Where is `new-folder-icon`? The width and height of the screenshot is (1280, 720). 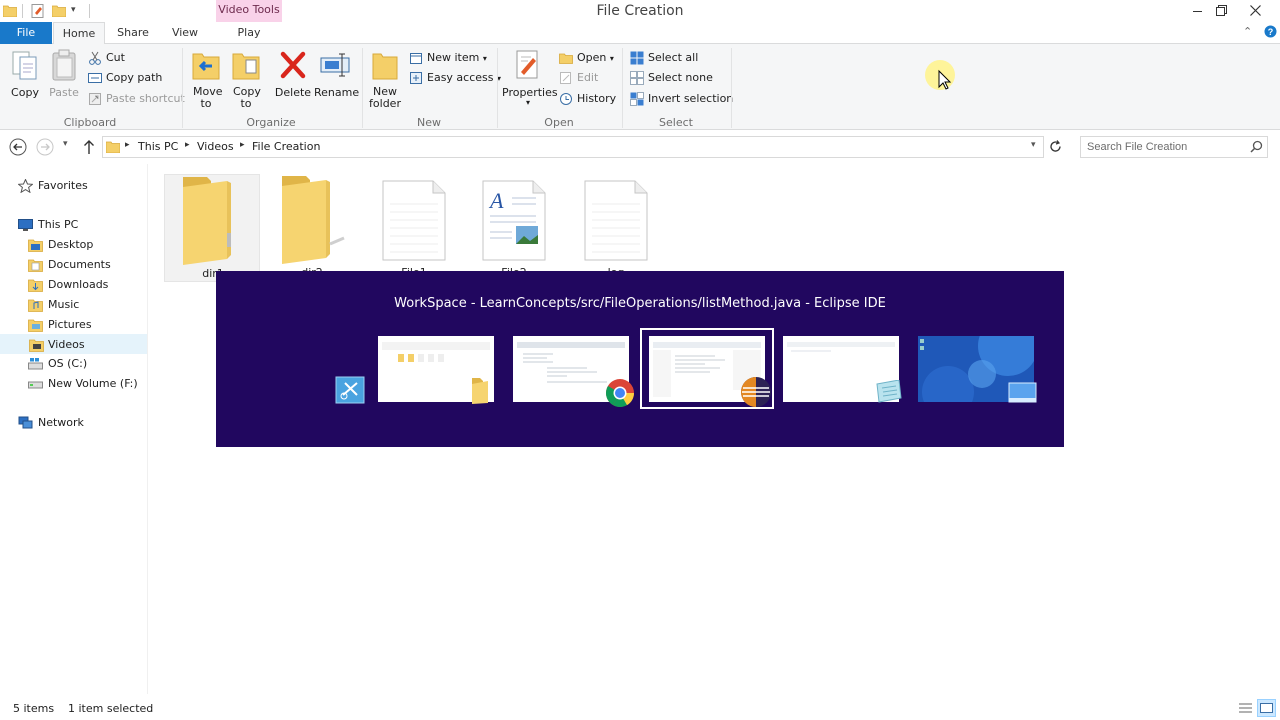
new-folder-icon is located at coordinates (385, 65).